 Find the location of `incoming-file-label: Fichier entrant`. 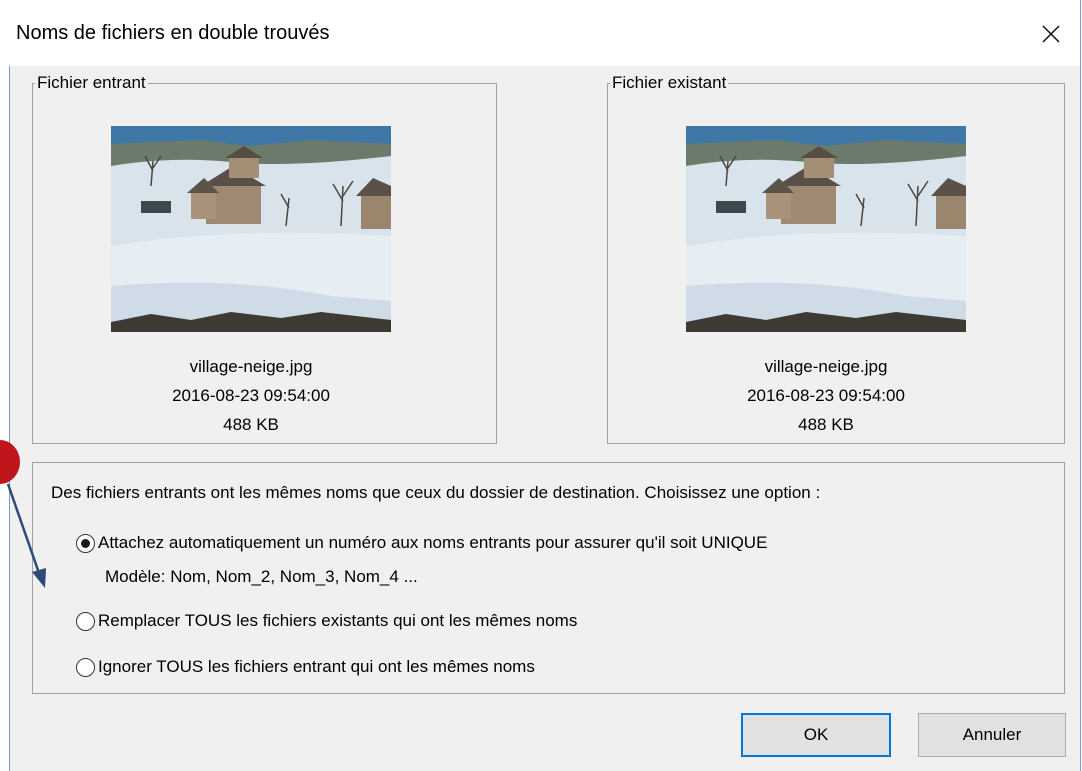

incoming-file-label: Fichier entrant is located at coordinates (91, 83).